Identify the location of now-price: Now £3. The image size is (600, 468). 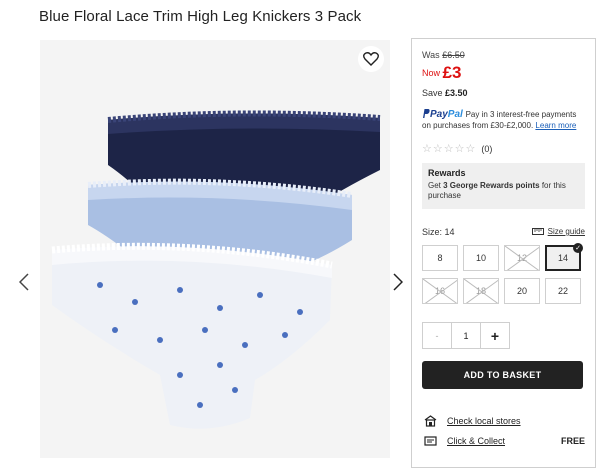
(441, 73).